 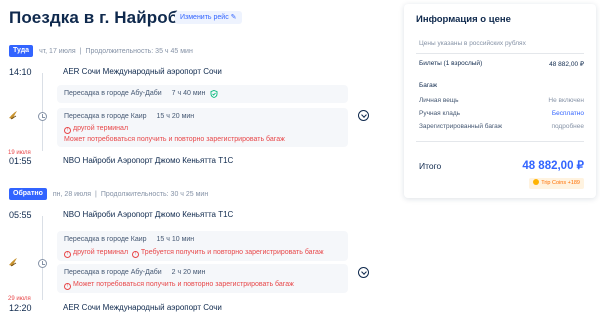 What do you see at coordinates (553, 166) in the screenshot?
I see `total-price: 48 882,00 ₽` at bounding box center [553, 166].